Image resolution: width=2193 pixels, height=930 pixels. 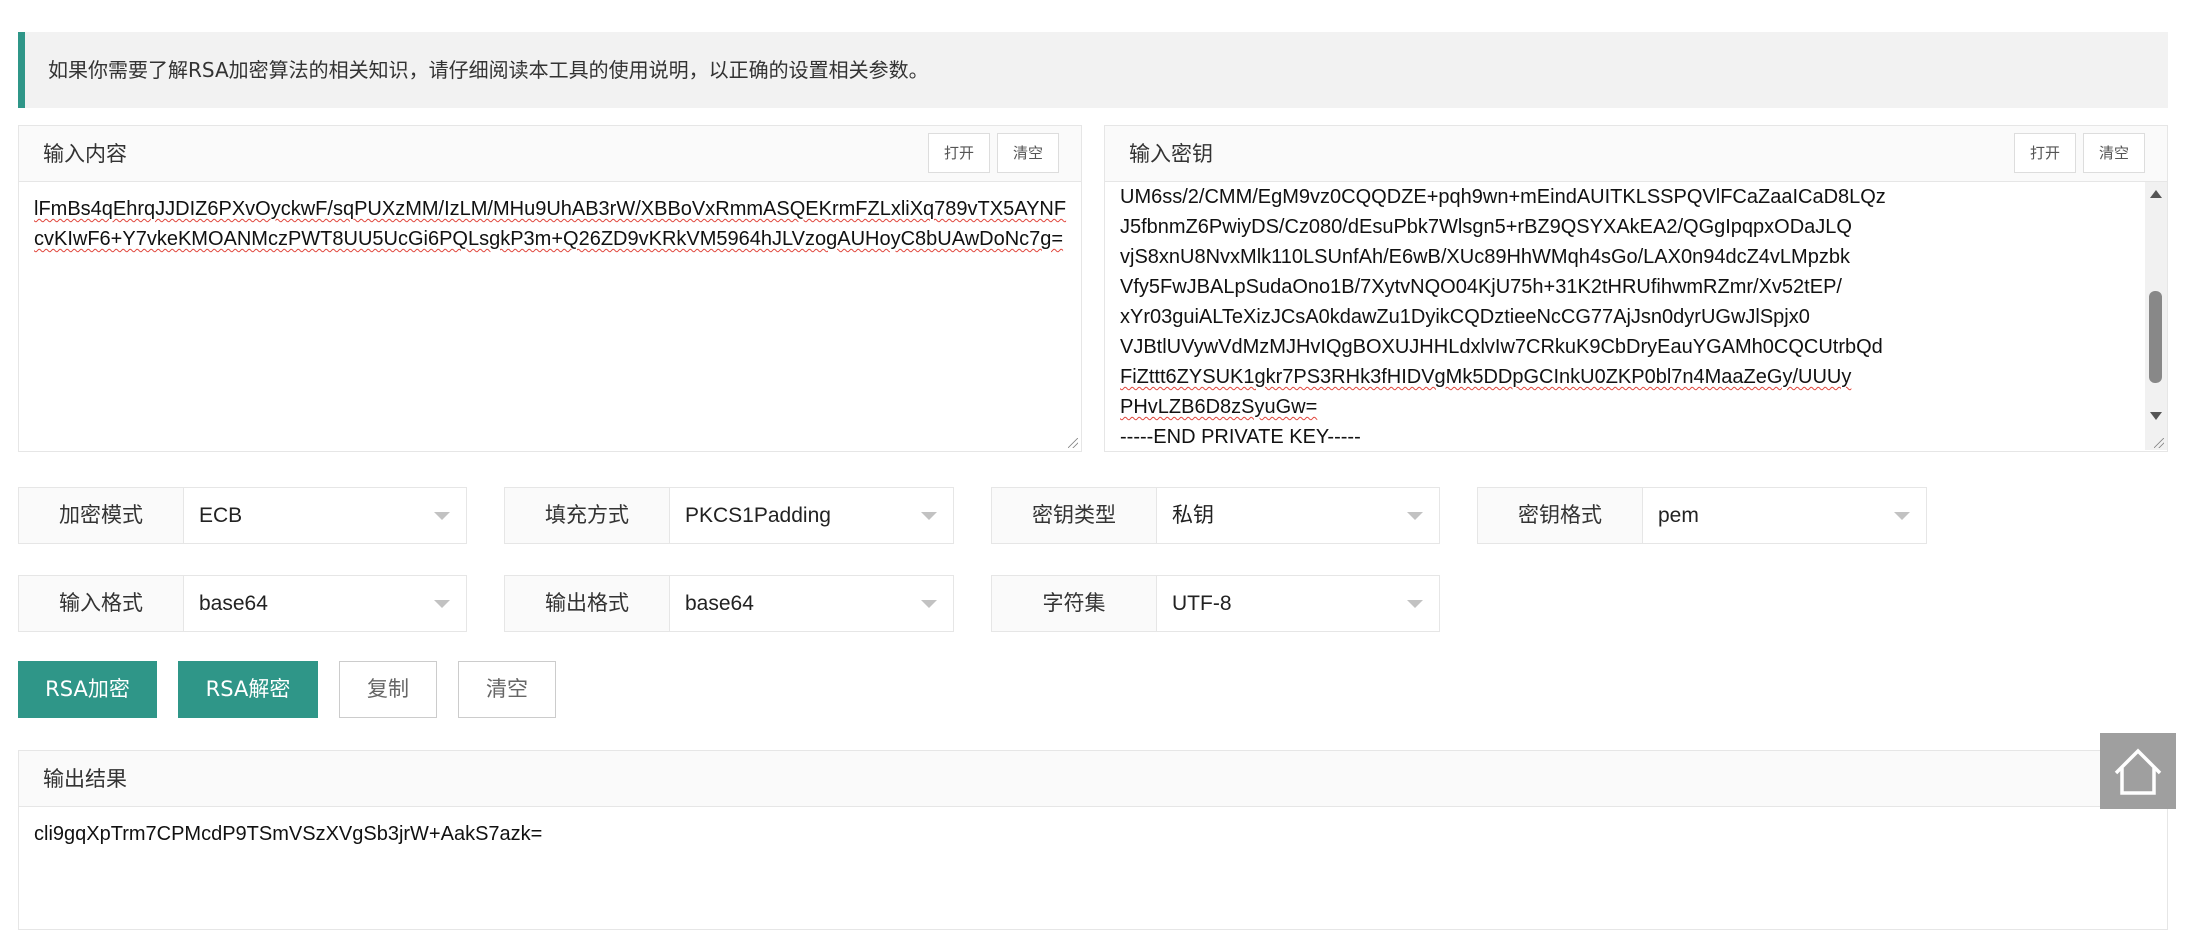 What do you see at coordinates (1171, 154) in the screenshot?
I see `key-panel-title: 输入密钥` at bounding box center [1171, 154].